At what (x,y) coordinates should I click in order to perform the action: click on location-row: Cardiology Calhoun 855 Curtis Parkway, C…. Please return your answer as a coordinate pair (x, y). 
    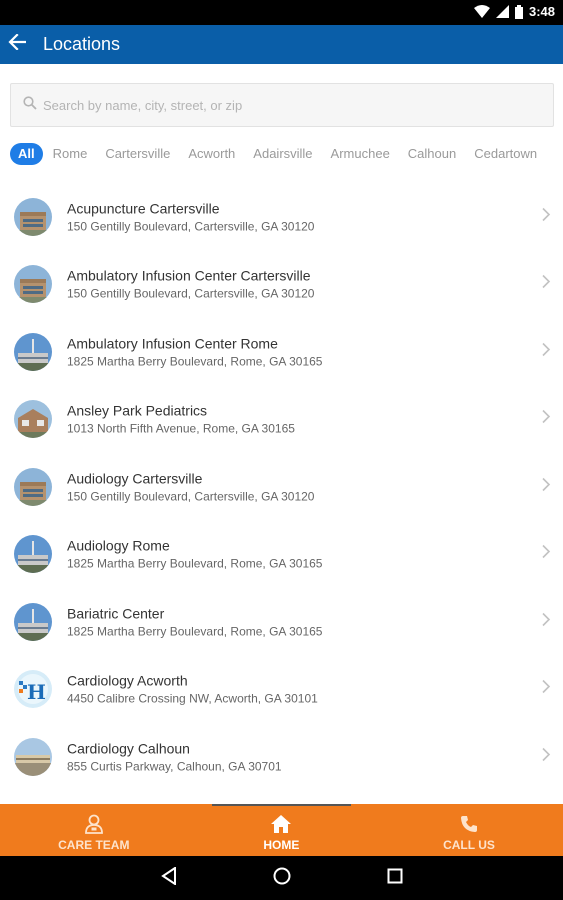
    Looking at the image, I should click on (281, 757).